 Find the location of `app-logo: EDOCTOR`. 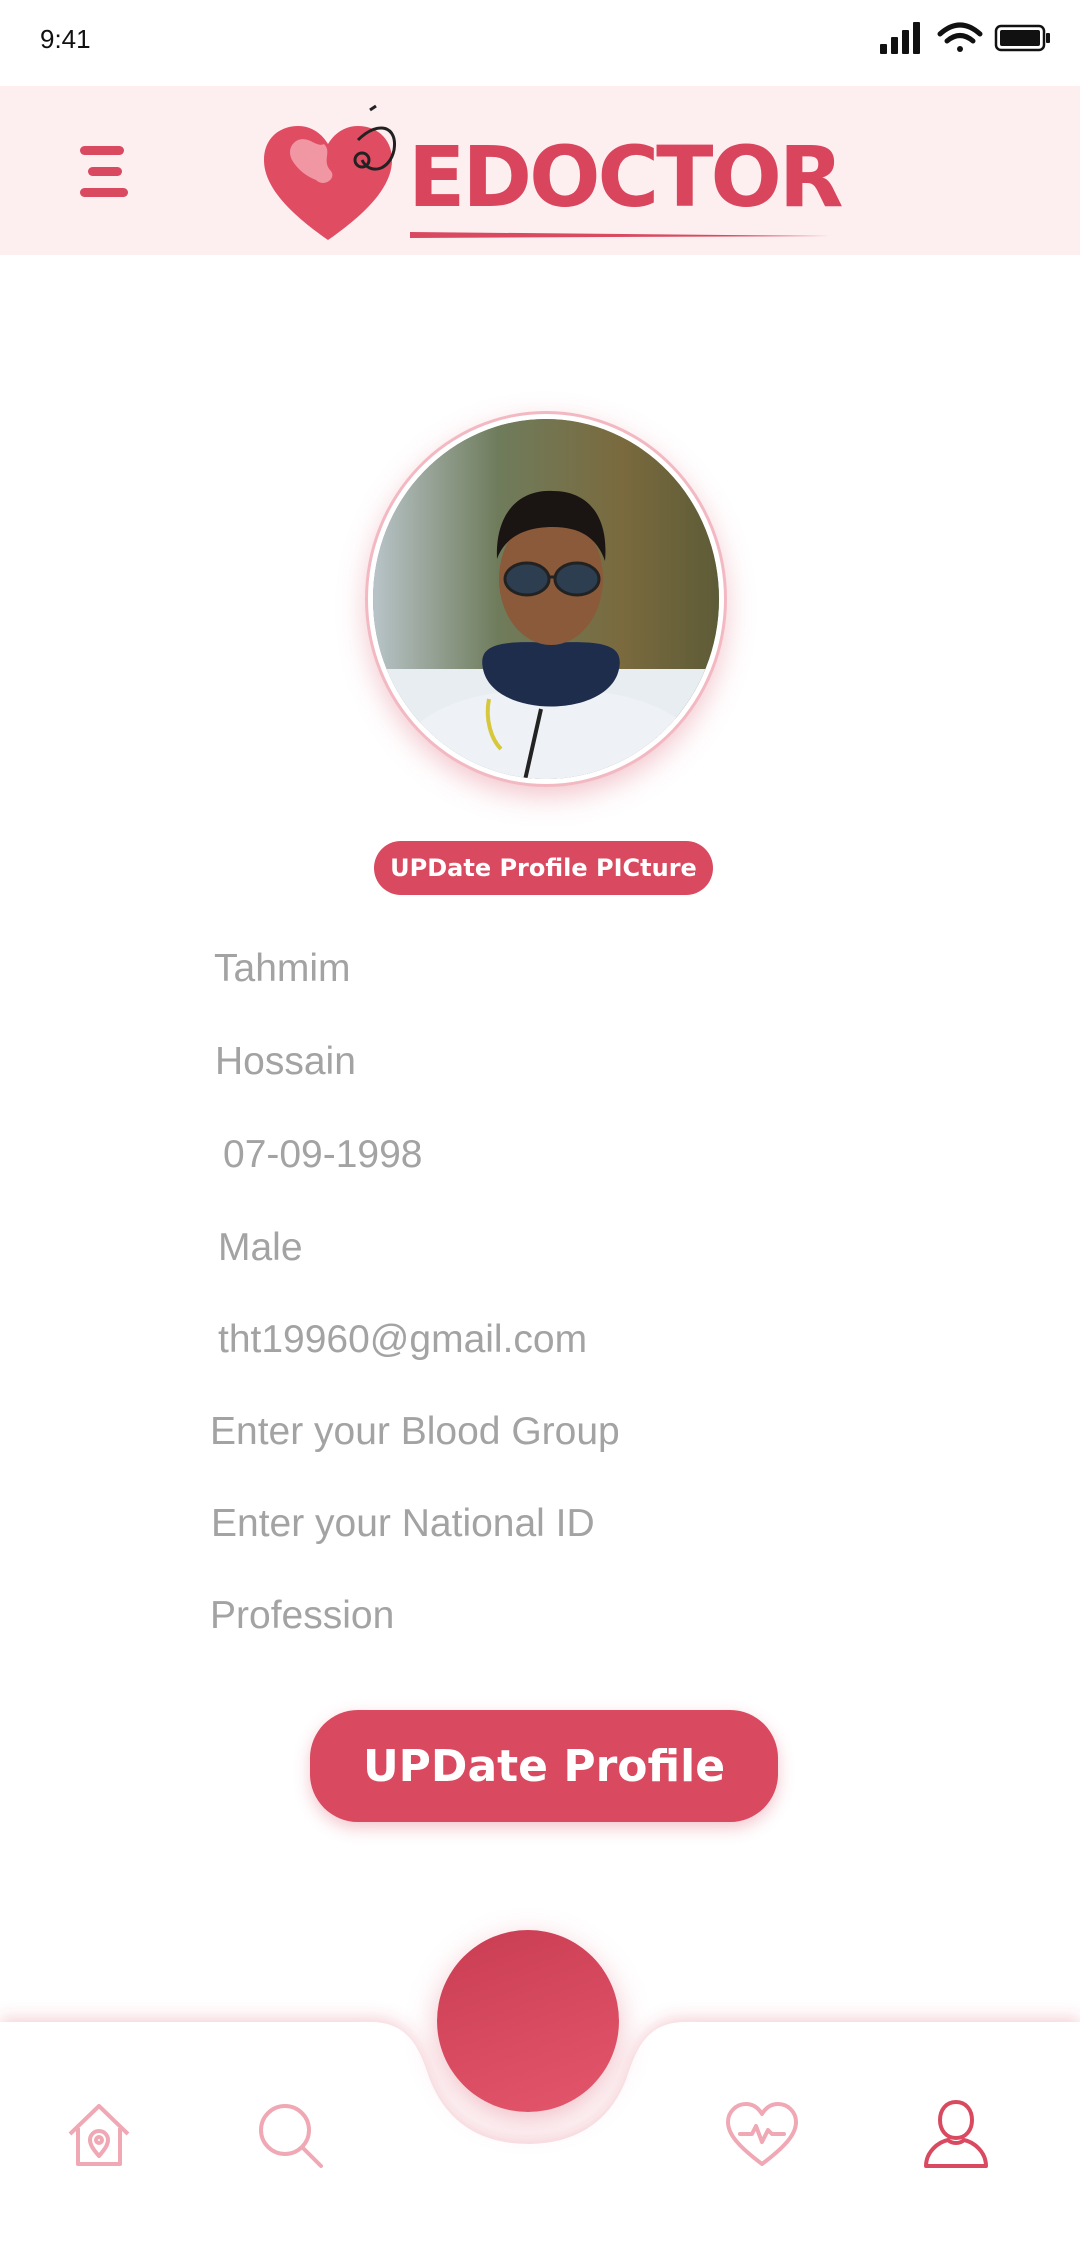

app-logo: EDOCTOR is located at coordinates (551, 175).